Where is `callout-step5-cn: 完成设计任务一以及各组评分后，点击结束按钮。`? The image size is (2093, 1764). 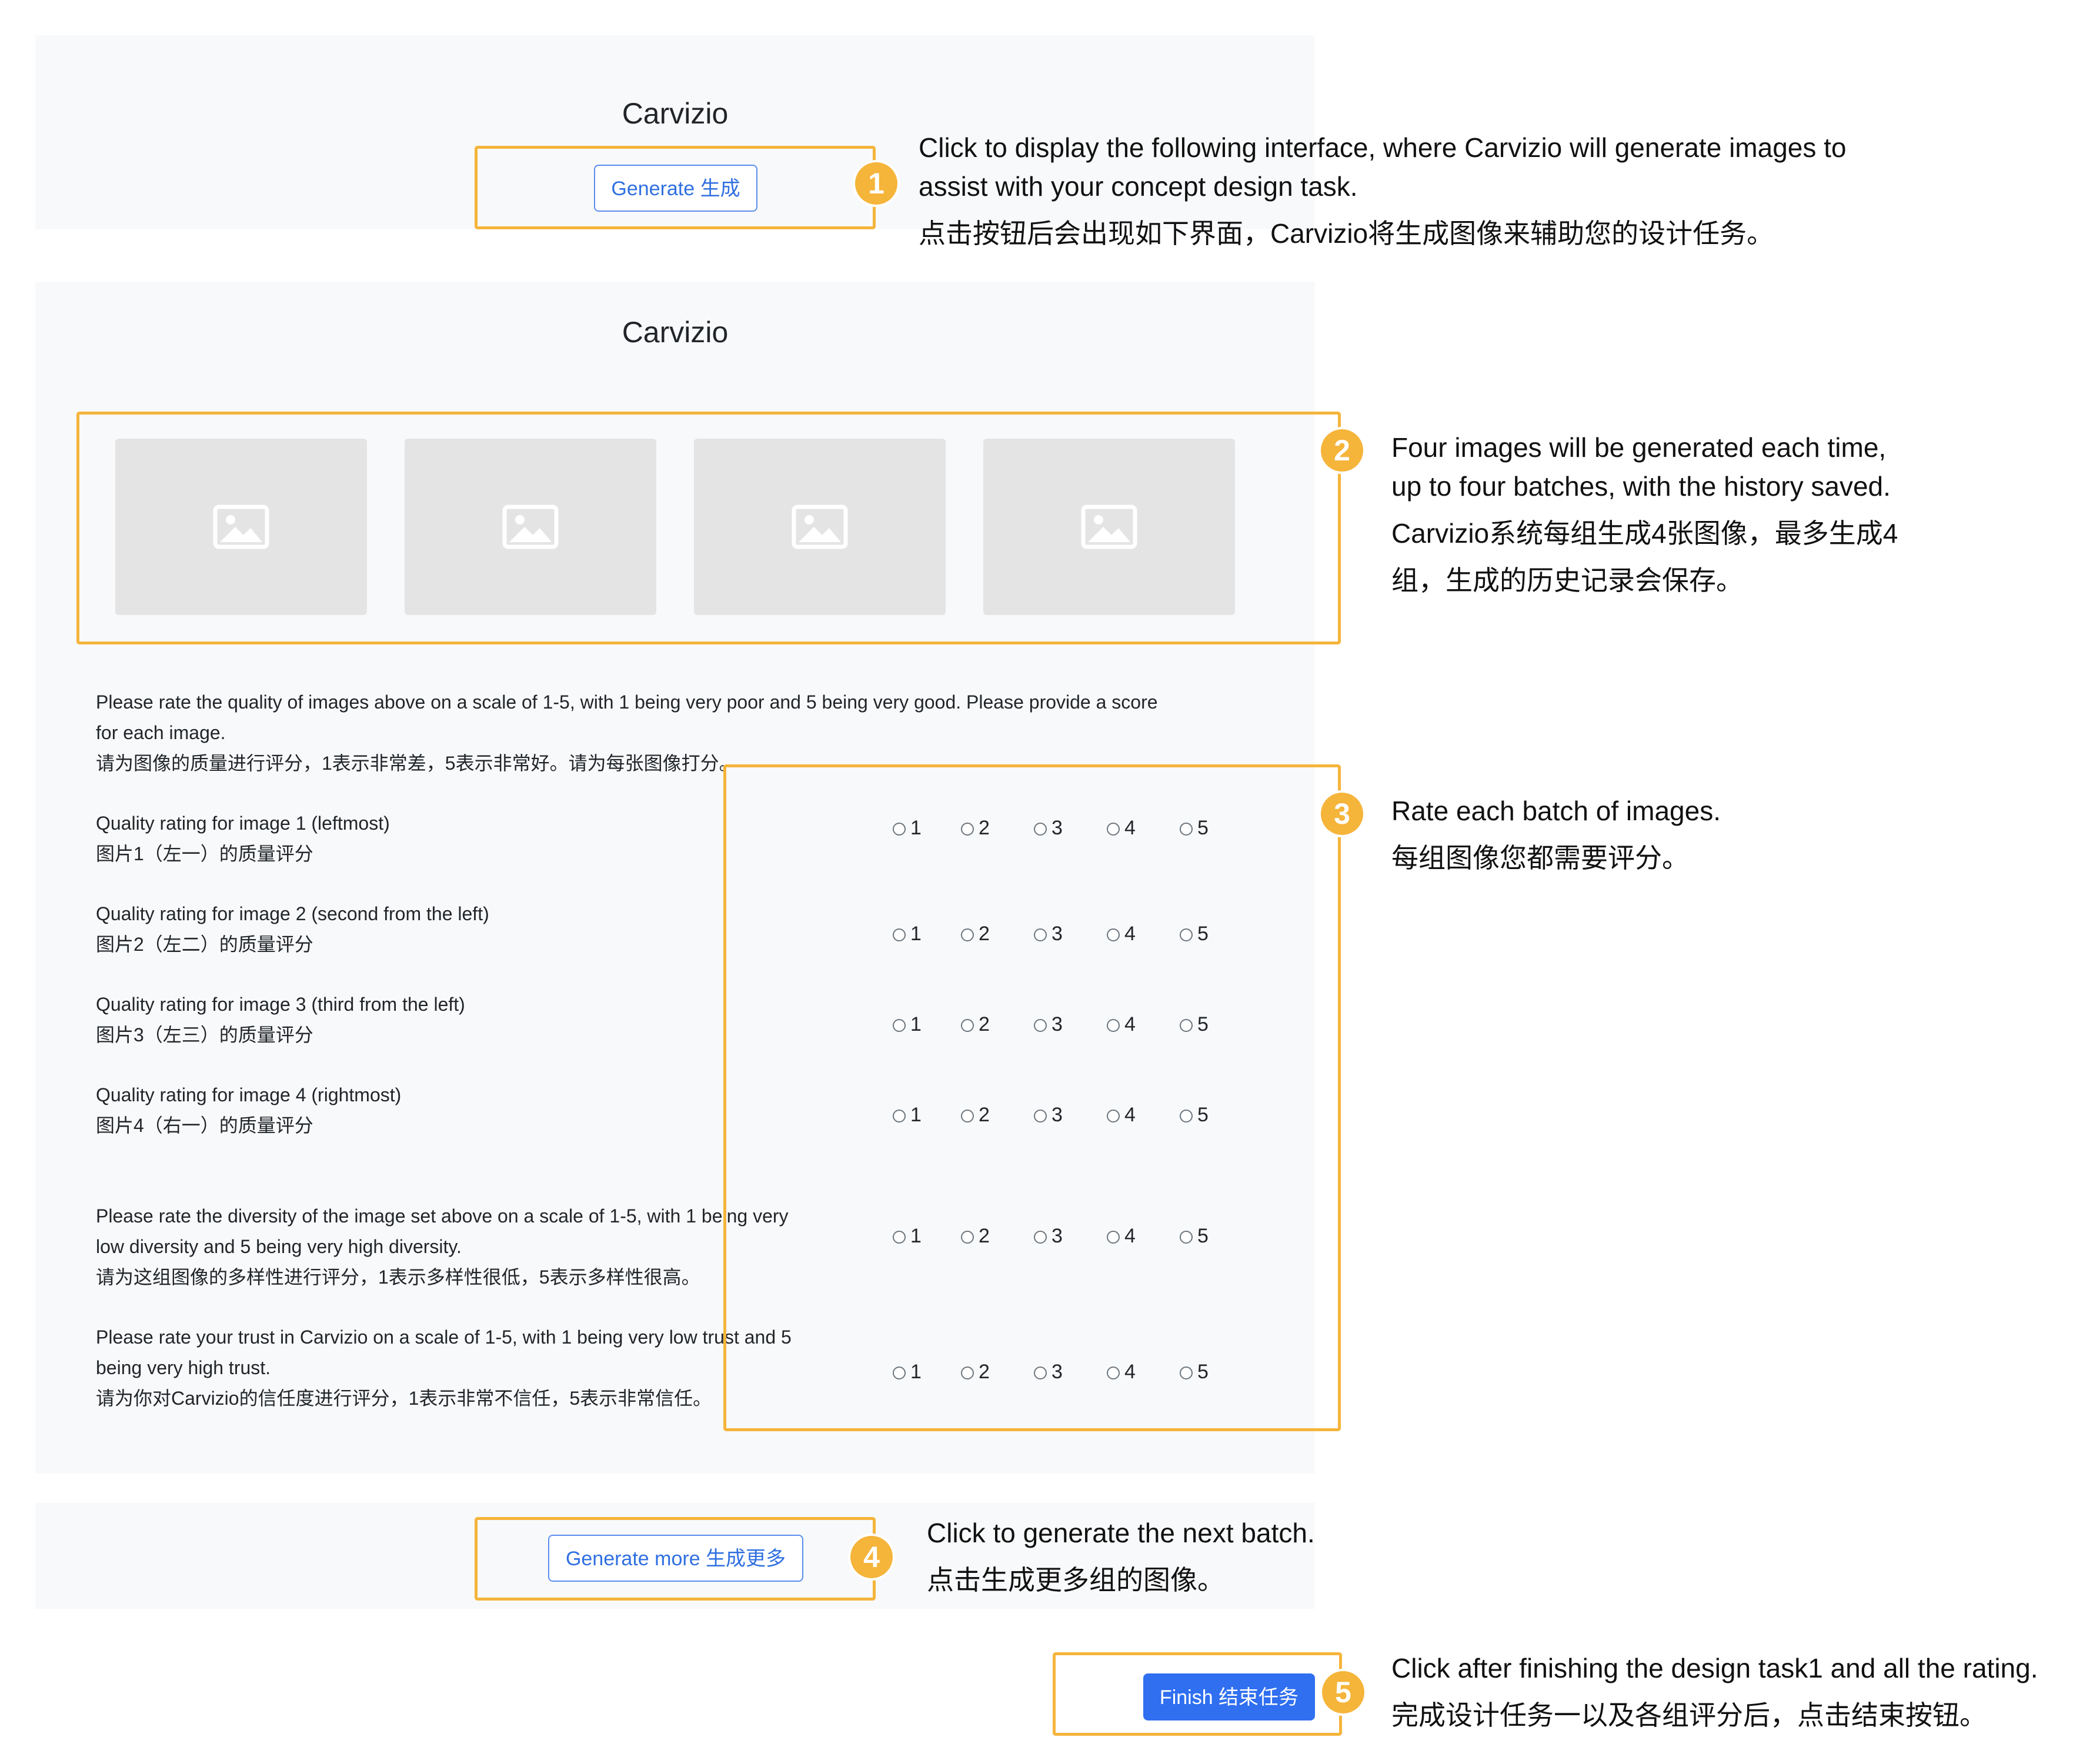 callout-step5-cn: 完成设计任务一以及各组评分后，点击结束按钮。 is located at coordinates (1689, 1715).